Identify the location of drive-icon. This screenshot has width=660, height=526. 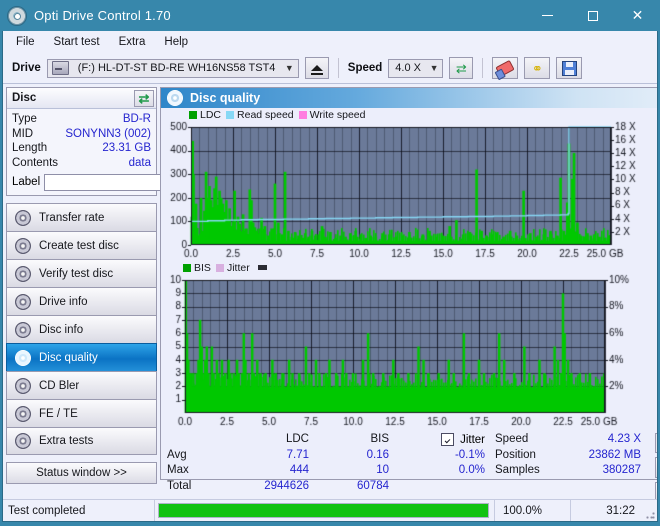
(60, 68).